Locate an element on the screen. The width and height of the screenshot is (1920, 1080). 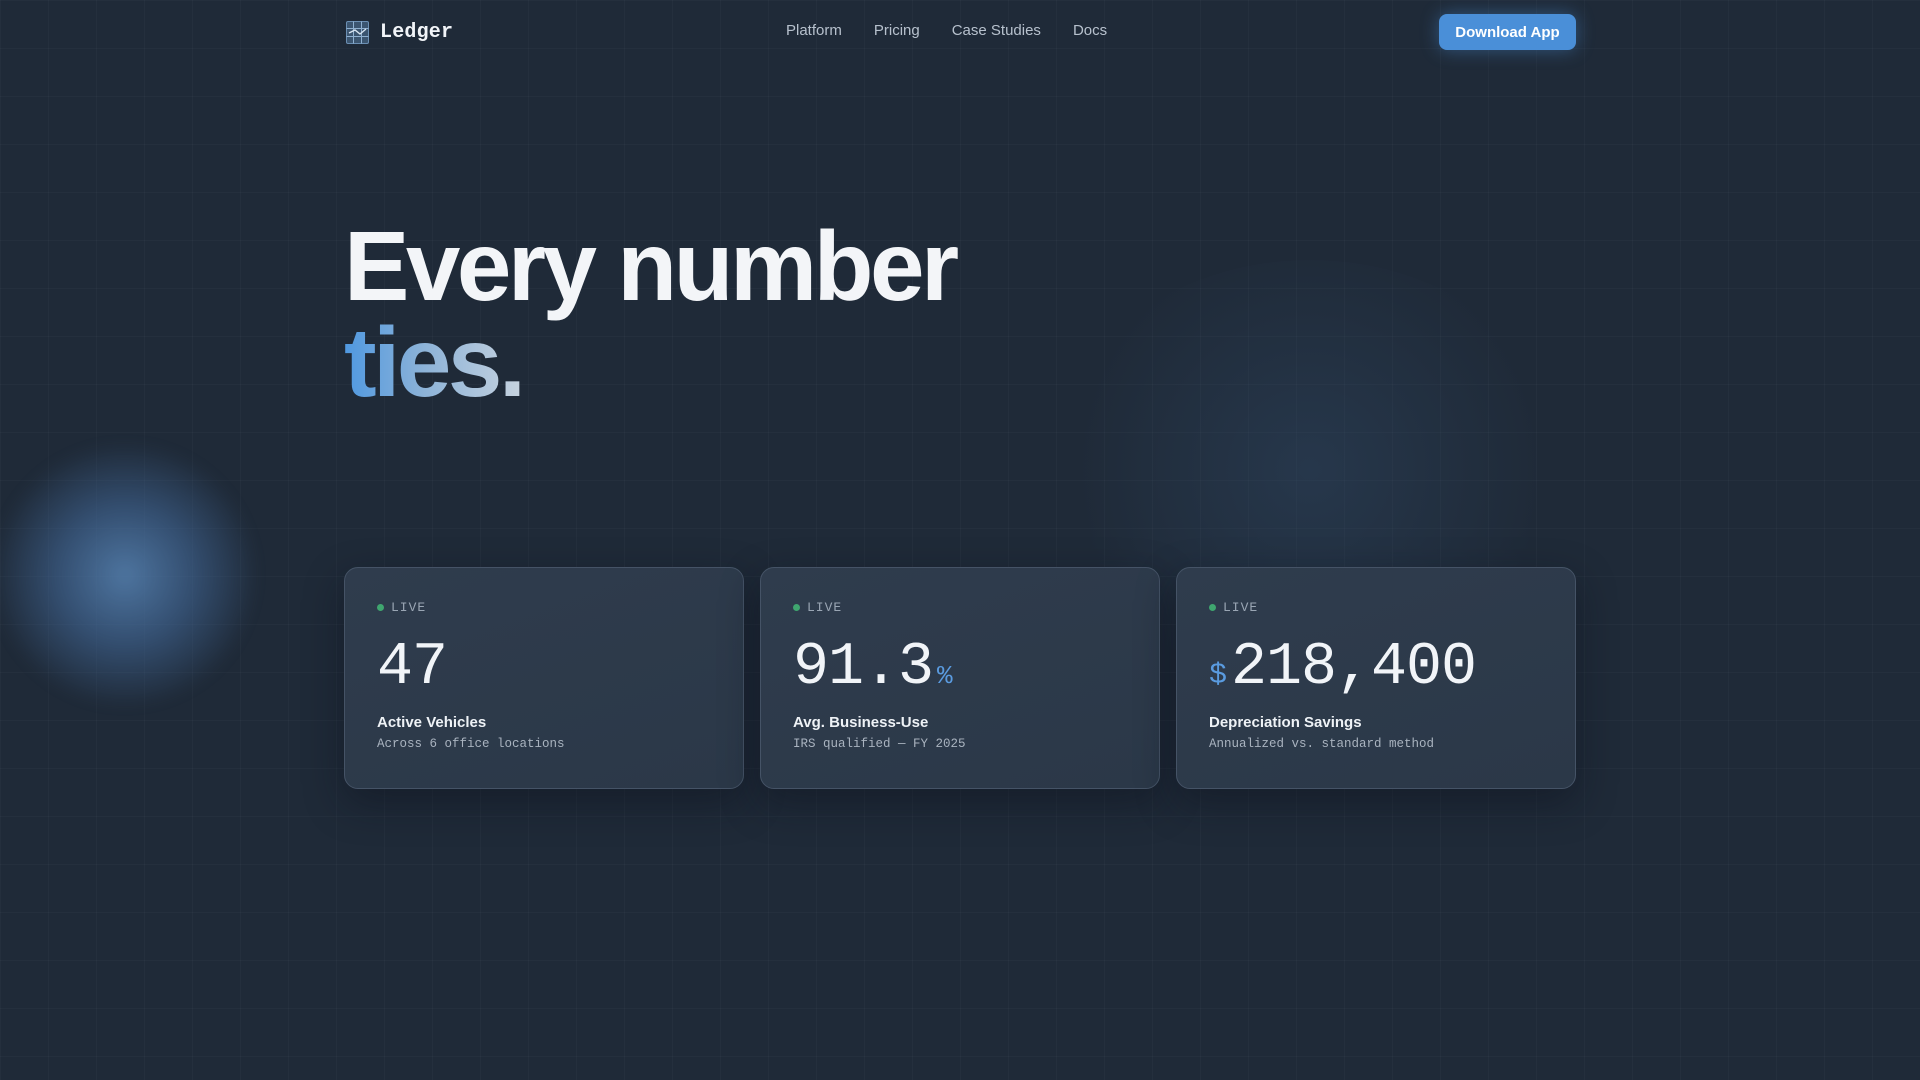
nav-links: Platform Pricing Case Studies Docs is located at coordinates (946, 30).